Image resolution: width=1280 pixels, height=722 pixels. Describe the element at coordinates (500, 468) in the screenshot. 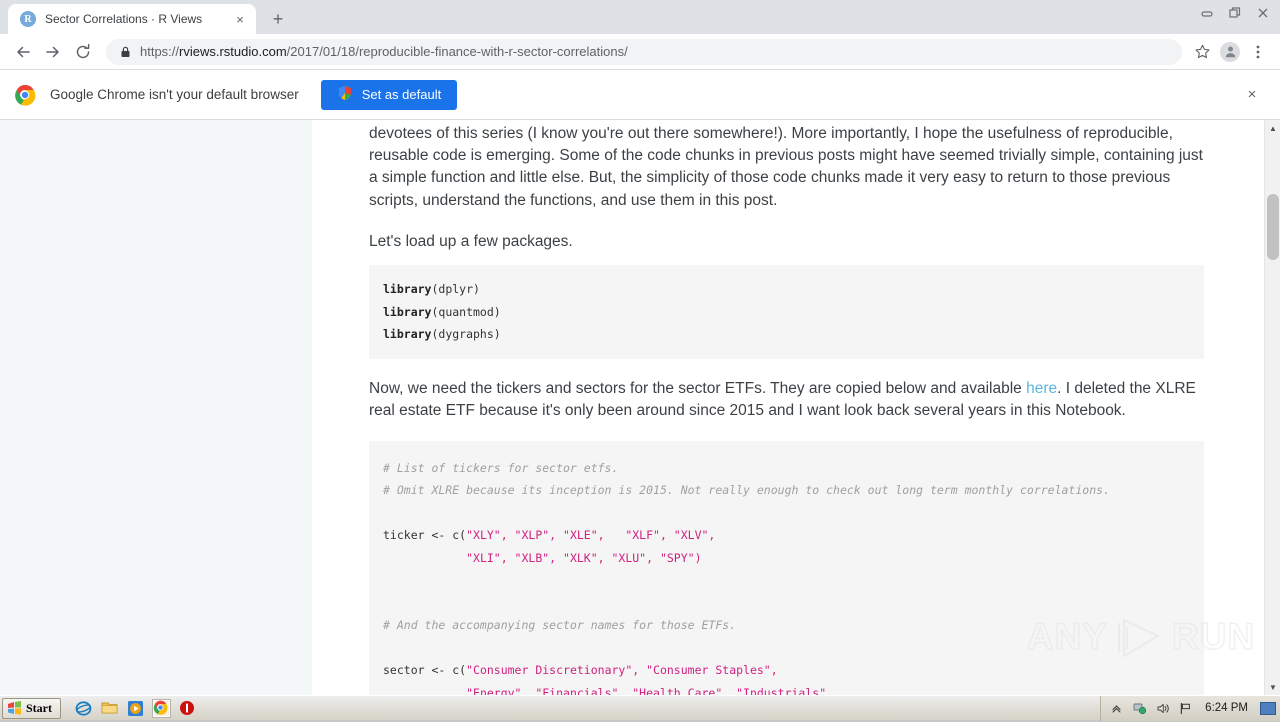

I see `code-comment-tickers: # List of tickers for sector etfs.` at that location.